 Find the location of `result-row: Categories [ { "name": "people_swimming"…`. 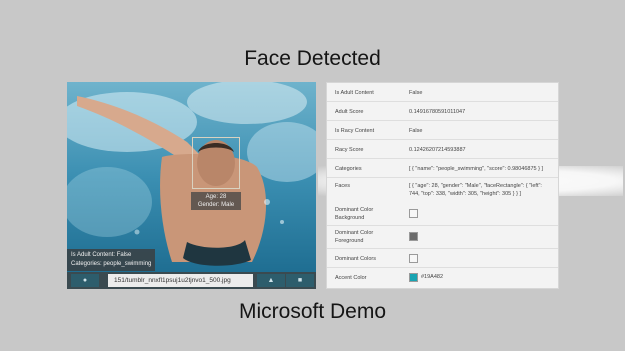

result-row: Categories [ { "name": "people_swimming"… is located at coordinates (442, 168).